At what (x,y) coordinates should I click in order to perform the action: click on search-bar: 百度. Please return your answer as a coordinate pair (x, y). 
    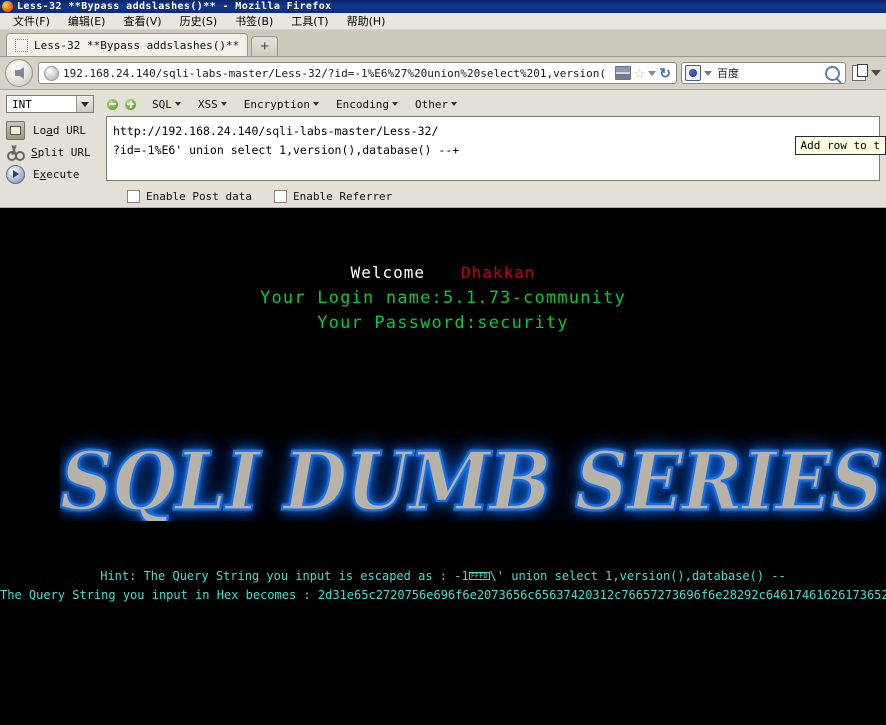
    Looking at the image, I should click on (763, 73).